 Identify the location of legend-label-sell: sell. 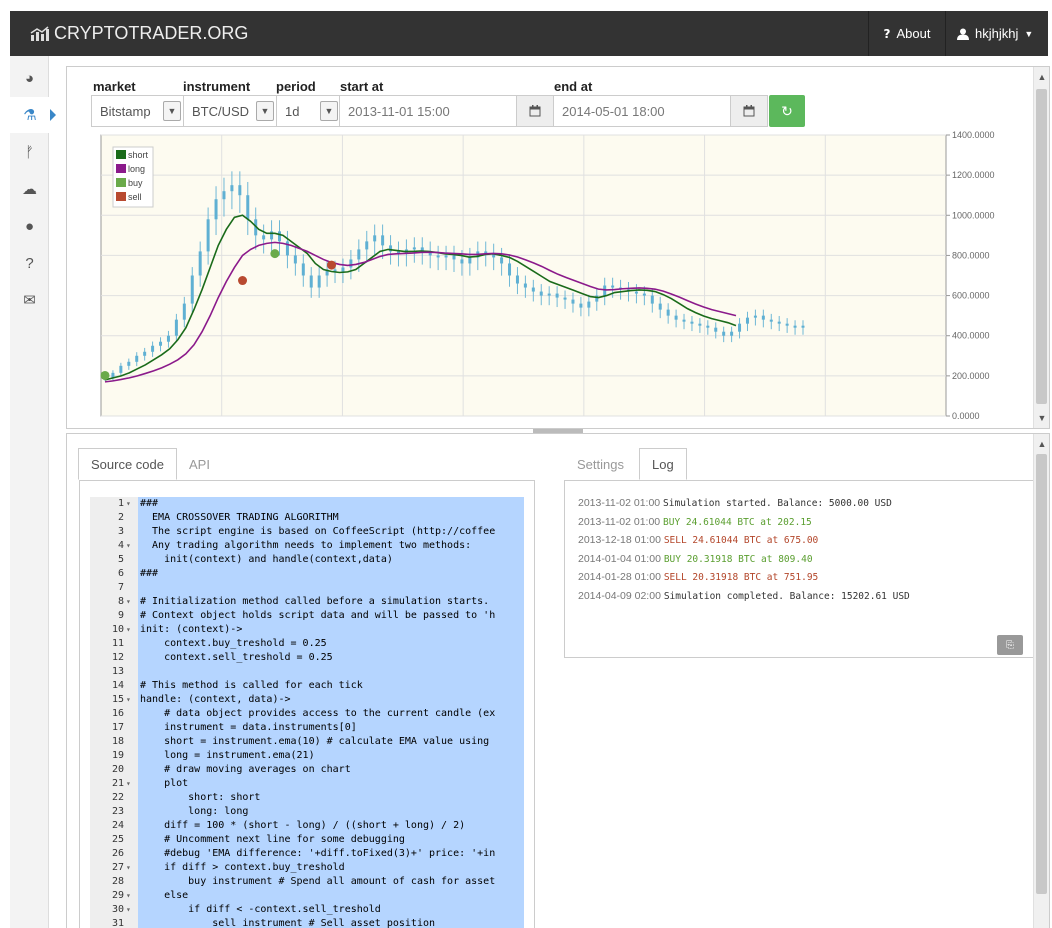
(135, 197).